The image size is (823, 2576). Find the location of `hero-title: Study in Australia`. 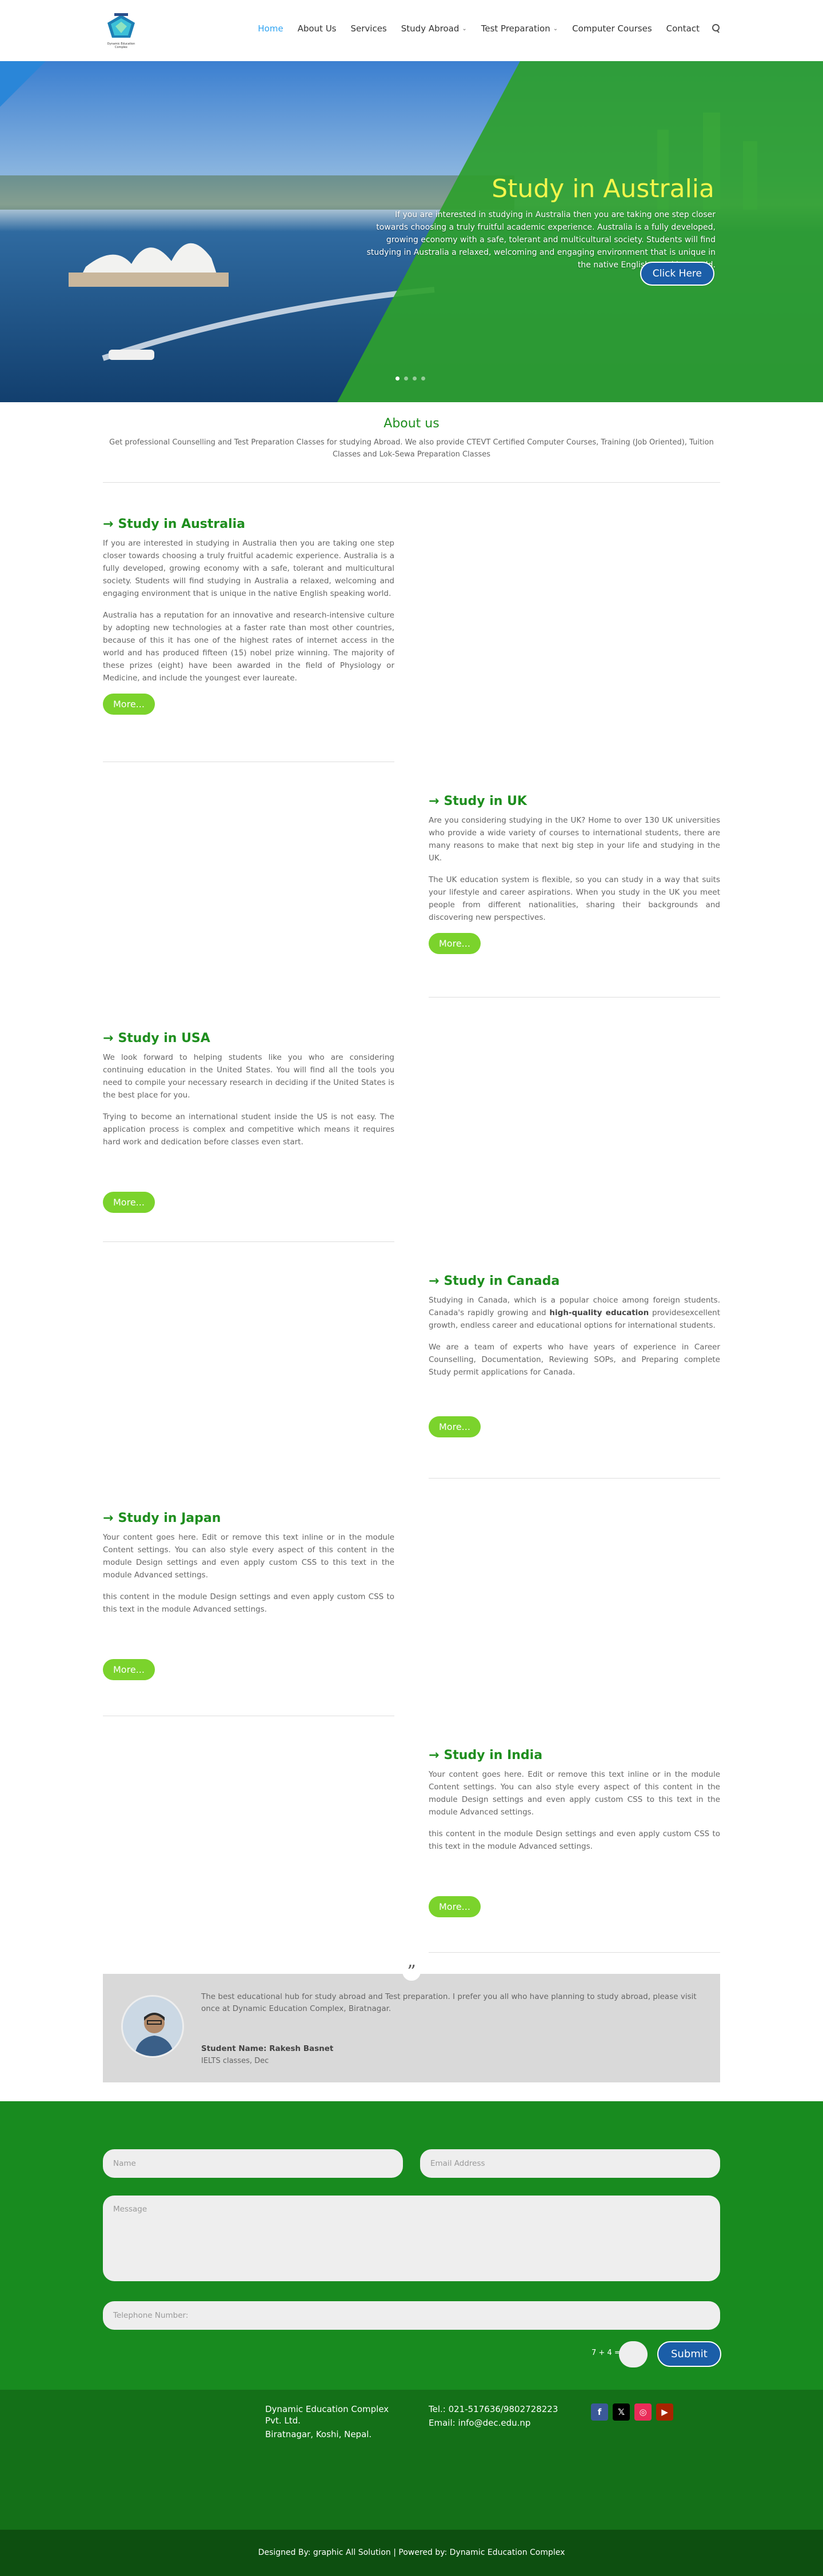

hero-title: Study in Australia is located at coordinates (603, 188).